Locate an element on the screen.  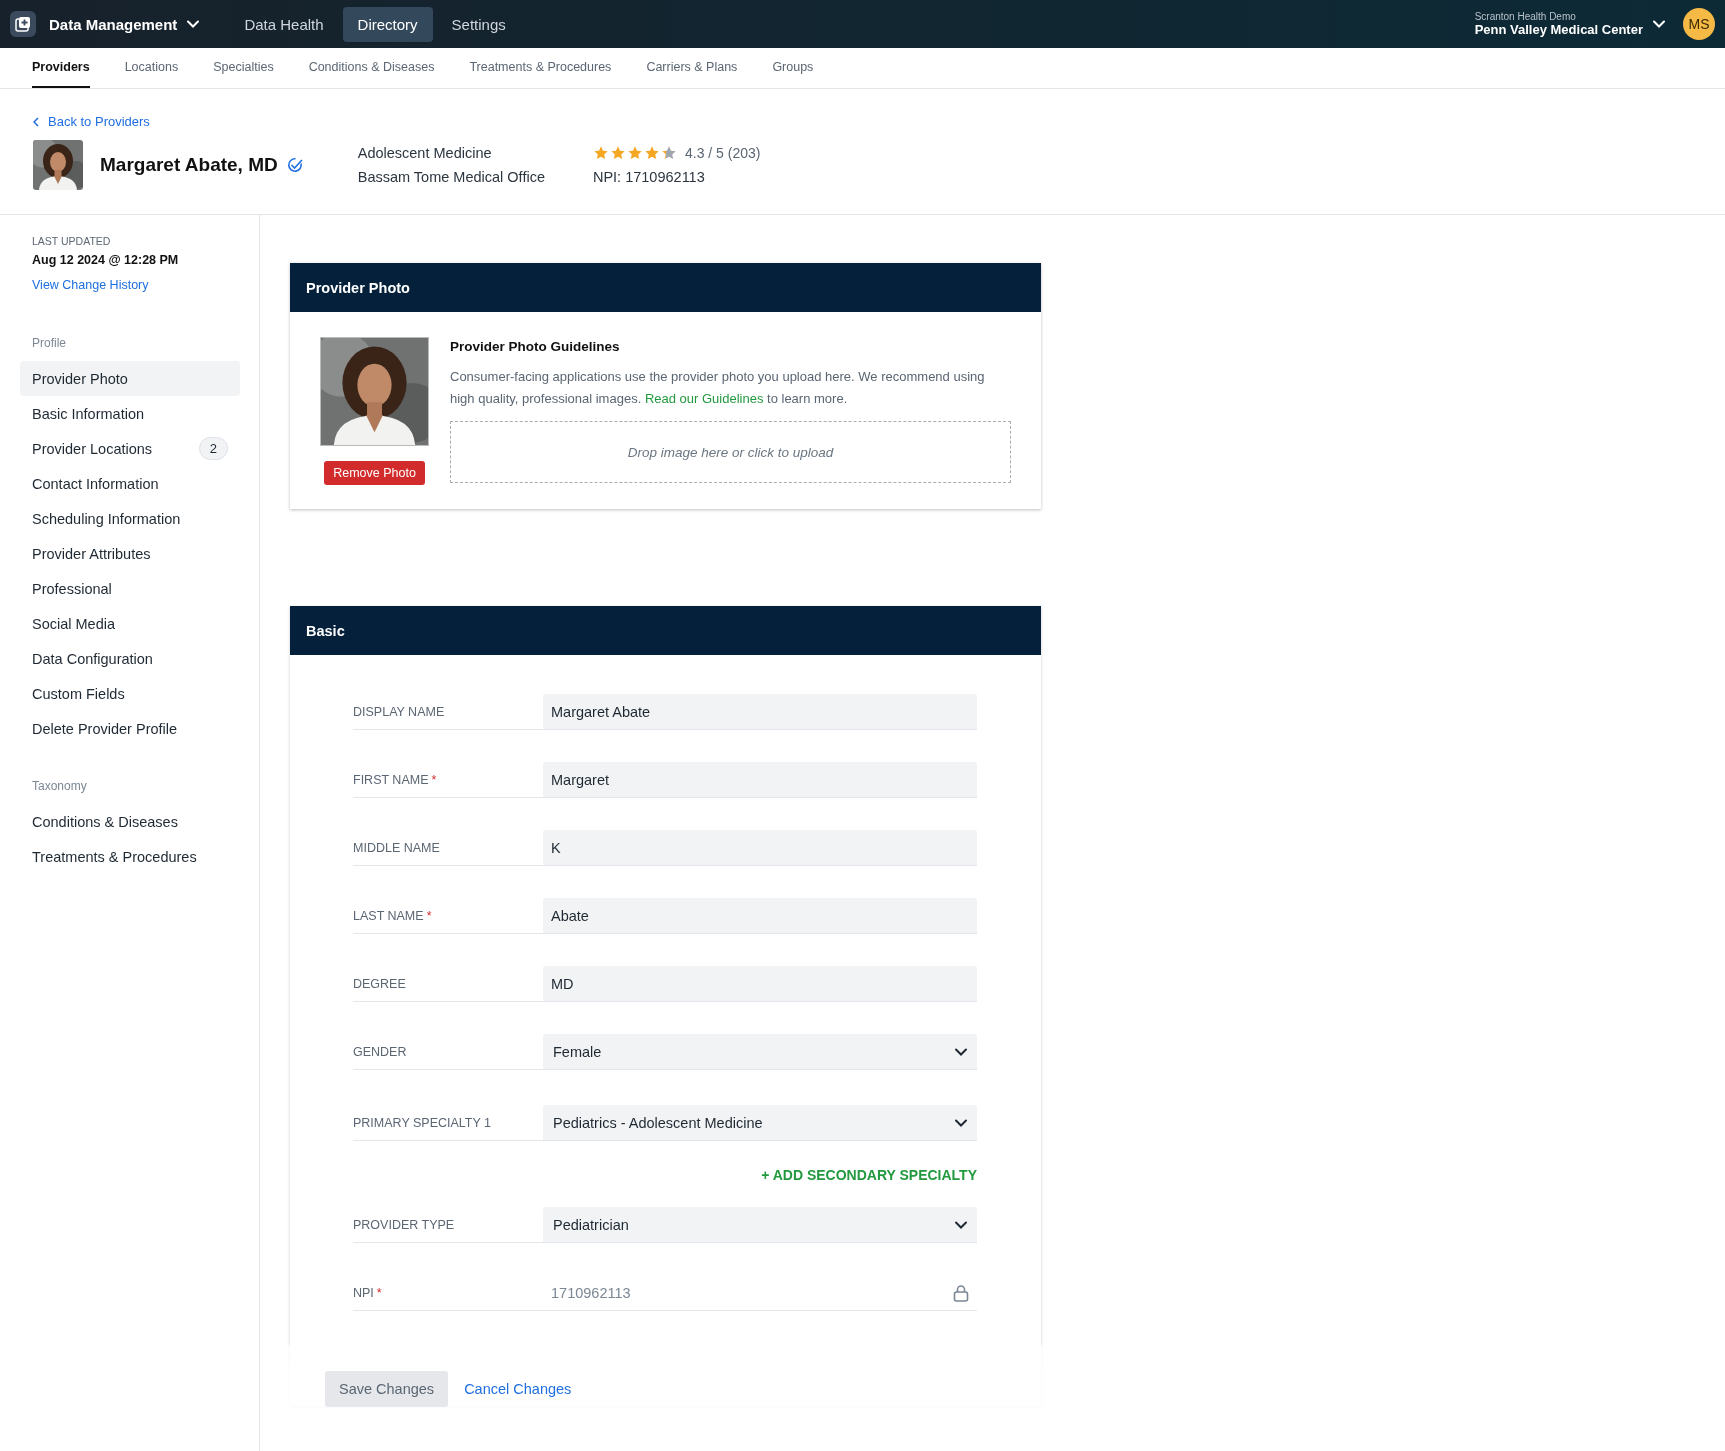
section-heading: Profile is located at coordinates (49, 343).